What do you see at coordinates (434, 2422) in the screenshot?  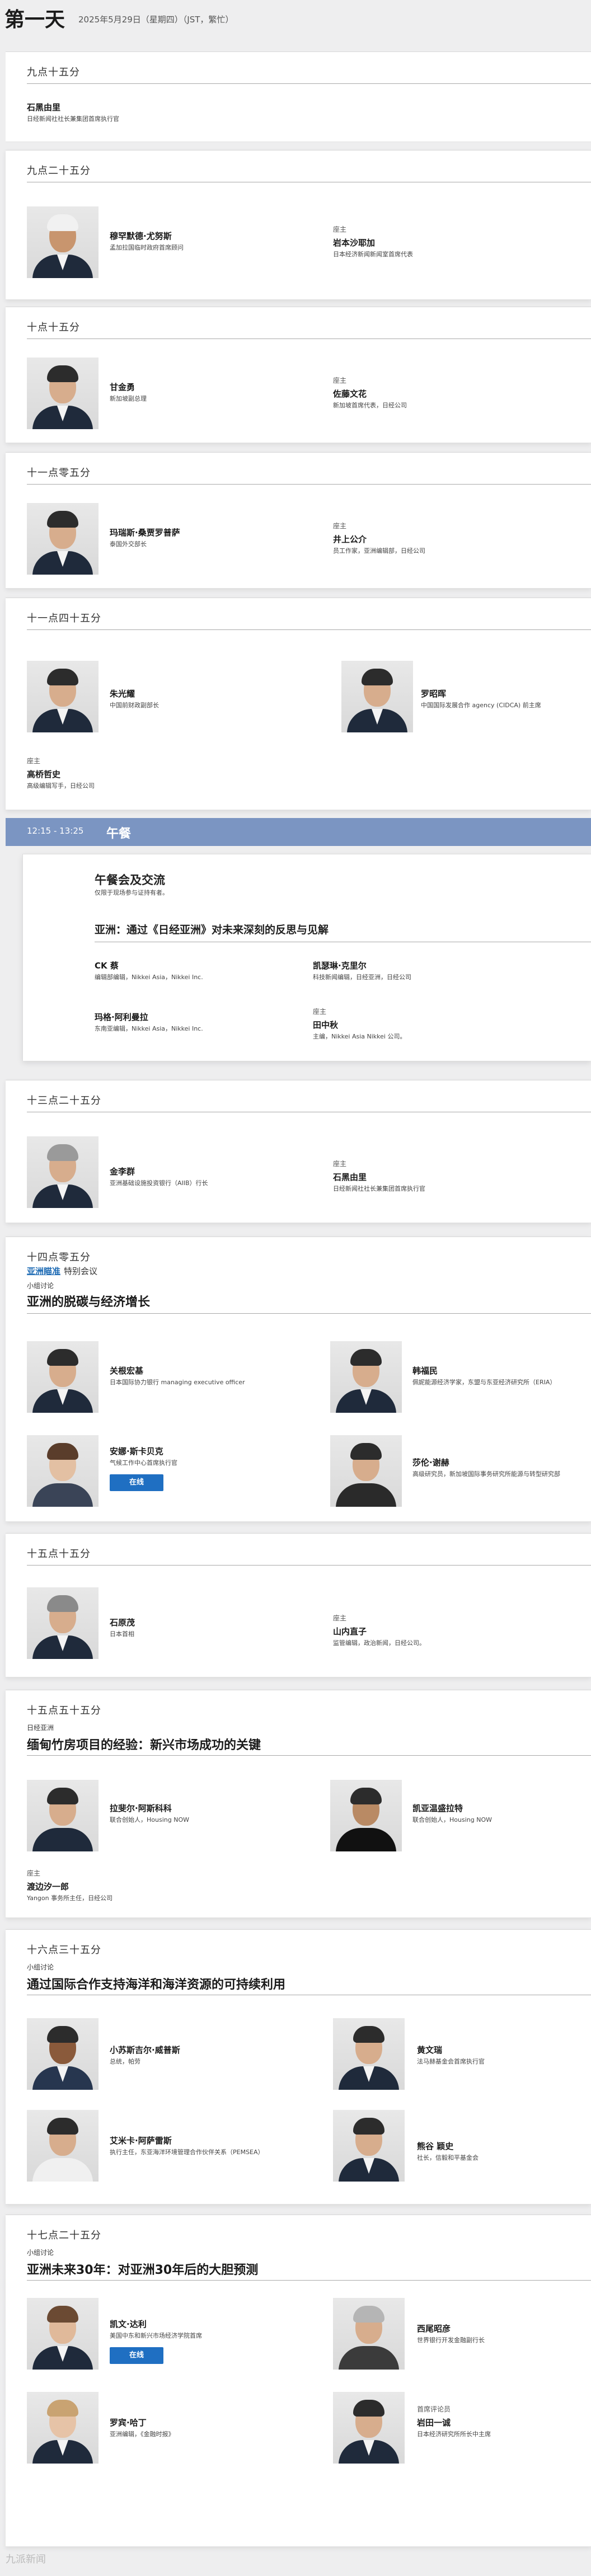 I see `host-name: 岩田一诚` at bounding box center [434, 2422].